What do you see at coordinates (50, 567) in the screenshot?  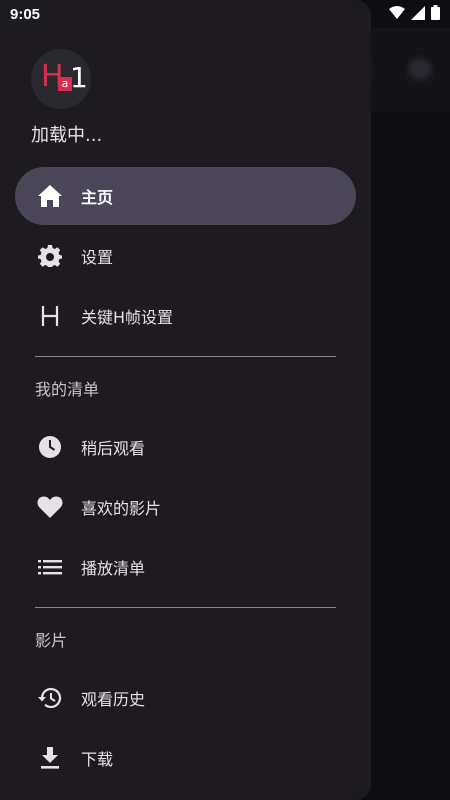 I see `playlist-icon` at bounding box center [50, 567].